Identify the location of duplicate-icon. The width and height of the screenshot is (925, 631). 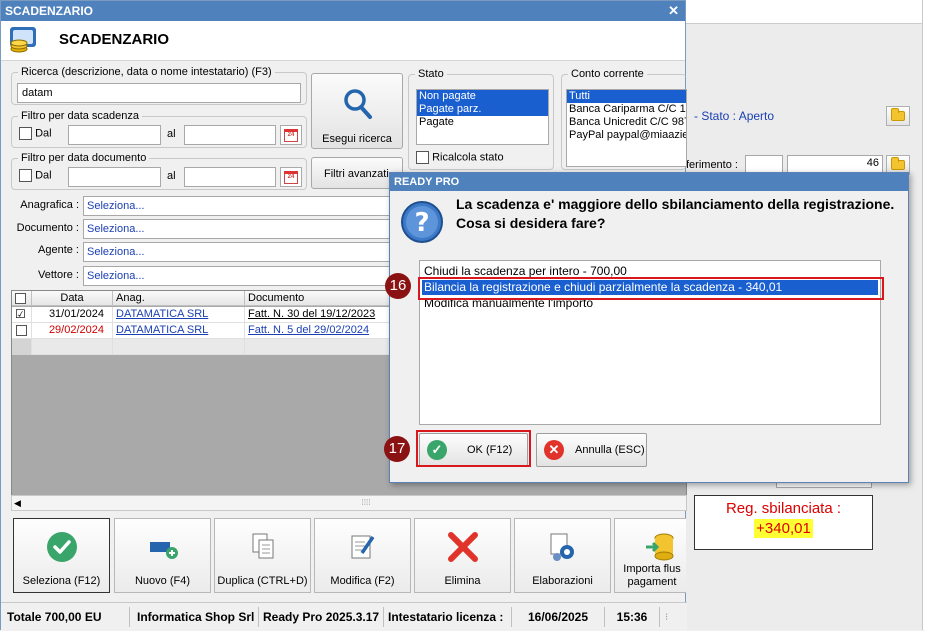
(263, 548).